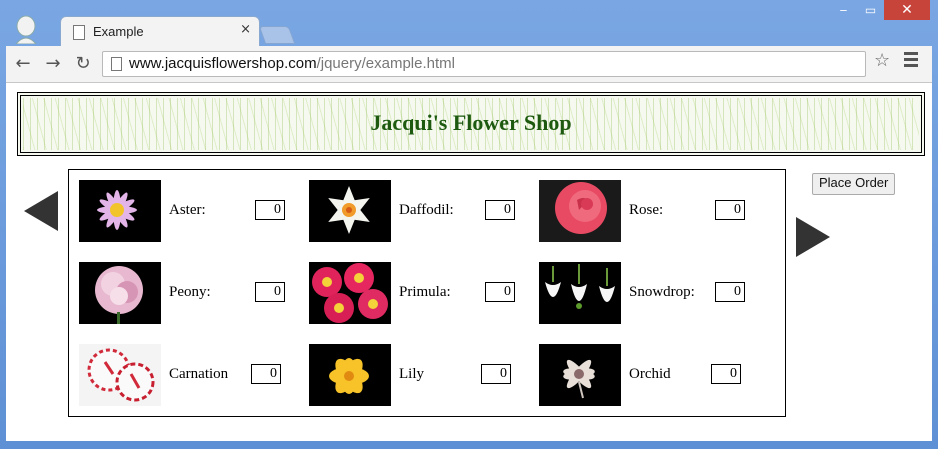 The height and width of the screenshot is (449, 938). Describe the element at coordinates (190, 292) in the screenshot. I see `flower-label: Peony:` at that location.